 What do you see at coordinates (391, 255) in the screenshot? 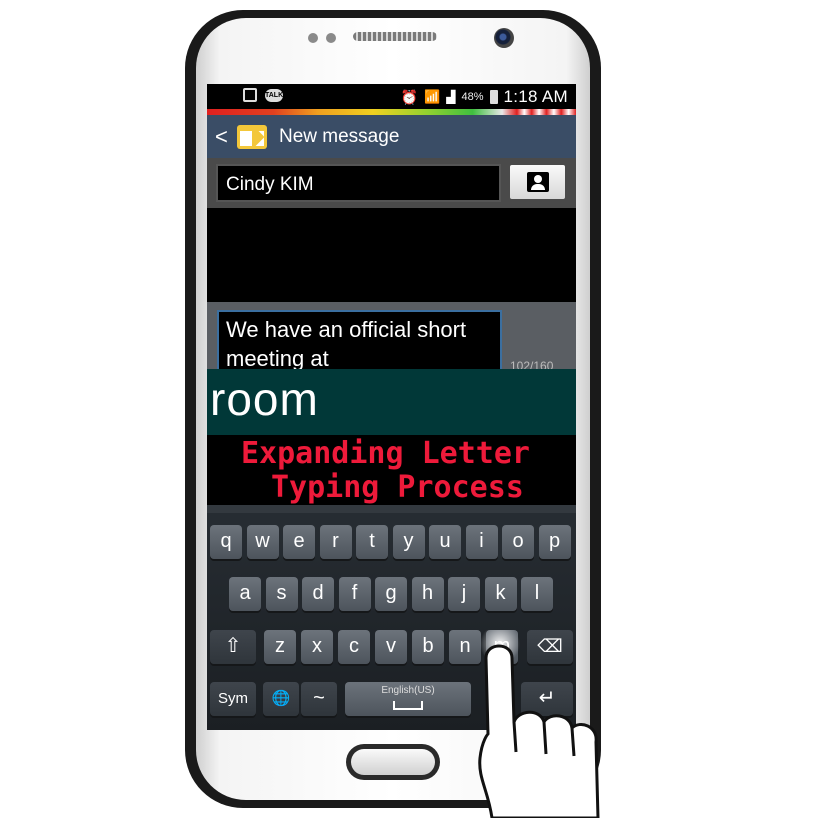
I see `message-thread` at bounding box center [391, 255].